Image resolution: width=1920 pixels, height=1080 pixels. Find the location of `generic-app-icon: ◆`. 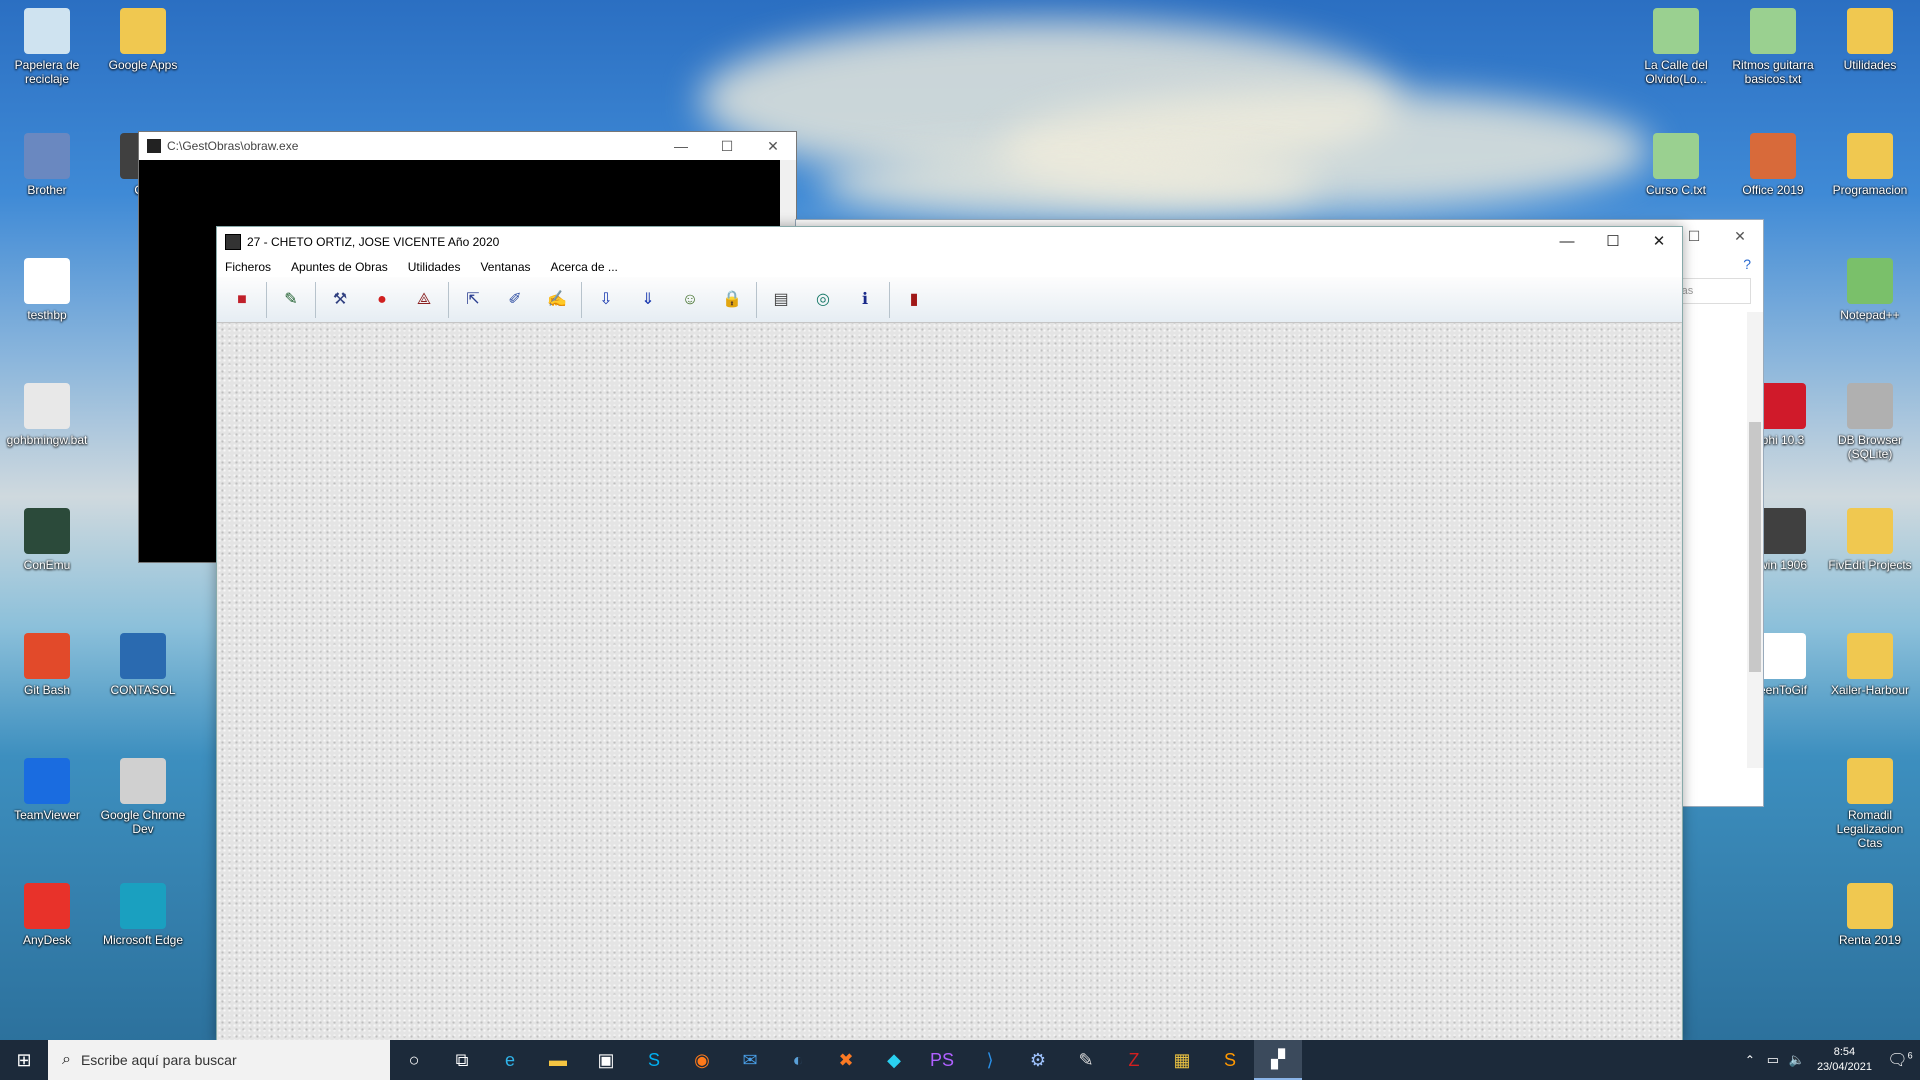

generic-app-icon: ◆ is located at coordinates (894, 1060).